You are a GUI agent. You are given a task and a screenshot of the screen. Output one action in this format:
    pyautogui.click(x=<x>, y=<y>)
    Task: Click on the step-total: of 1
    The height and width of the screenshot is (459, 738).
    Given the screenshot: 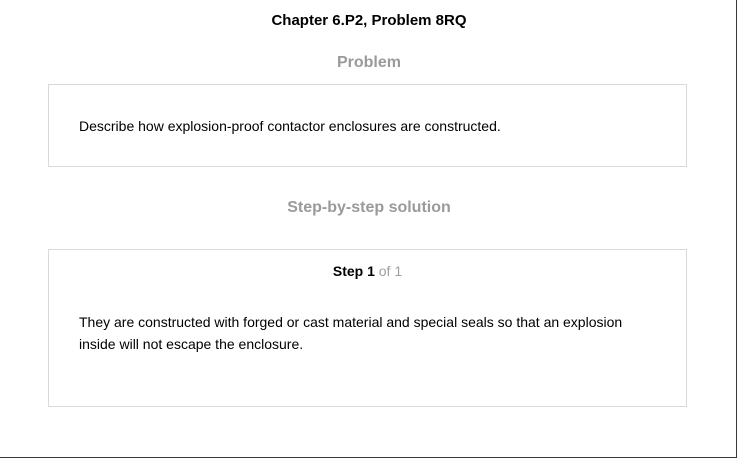 What is the action you would take?
    pyautogui.click(x=388, y=271)
    